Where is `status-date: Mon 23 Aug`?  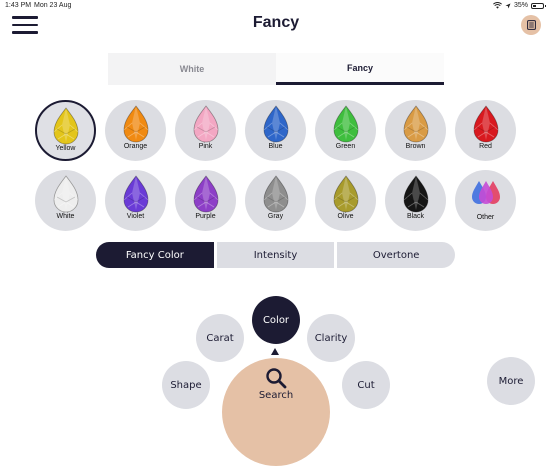
status-date: Mon 23 Aug is located at coordinates (53, 5).